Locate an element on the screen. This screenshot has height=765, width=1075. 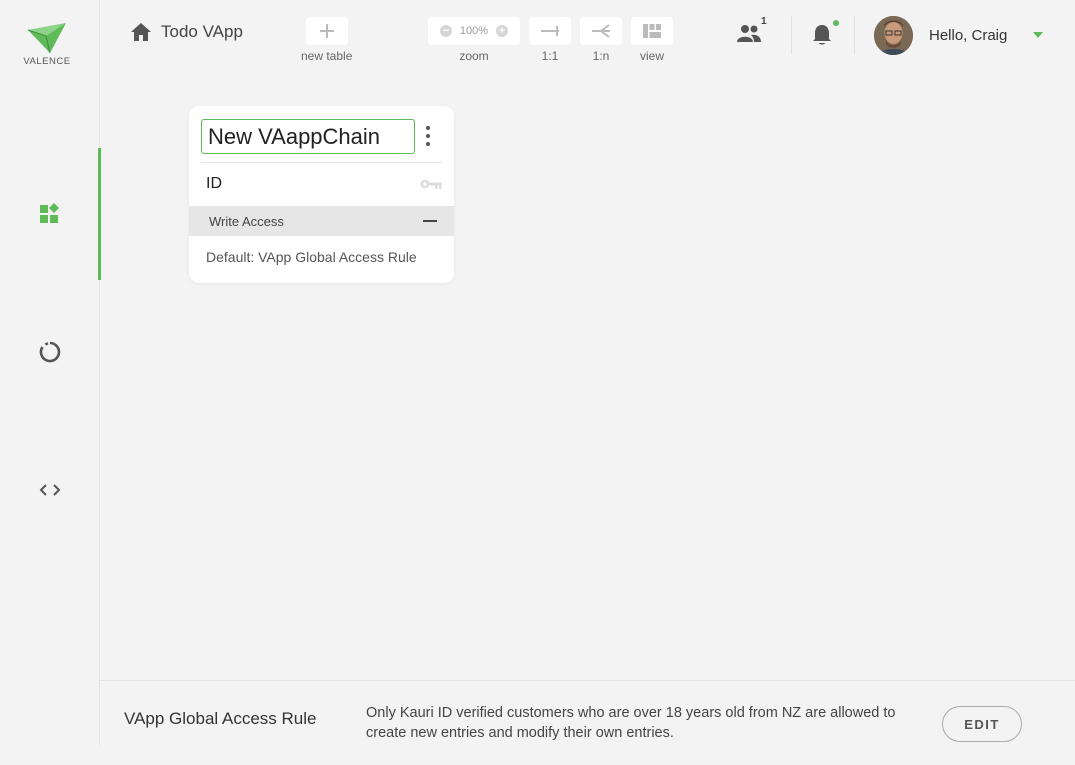
collaborators-button: 1 is located at coordinates (752, 31).